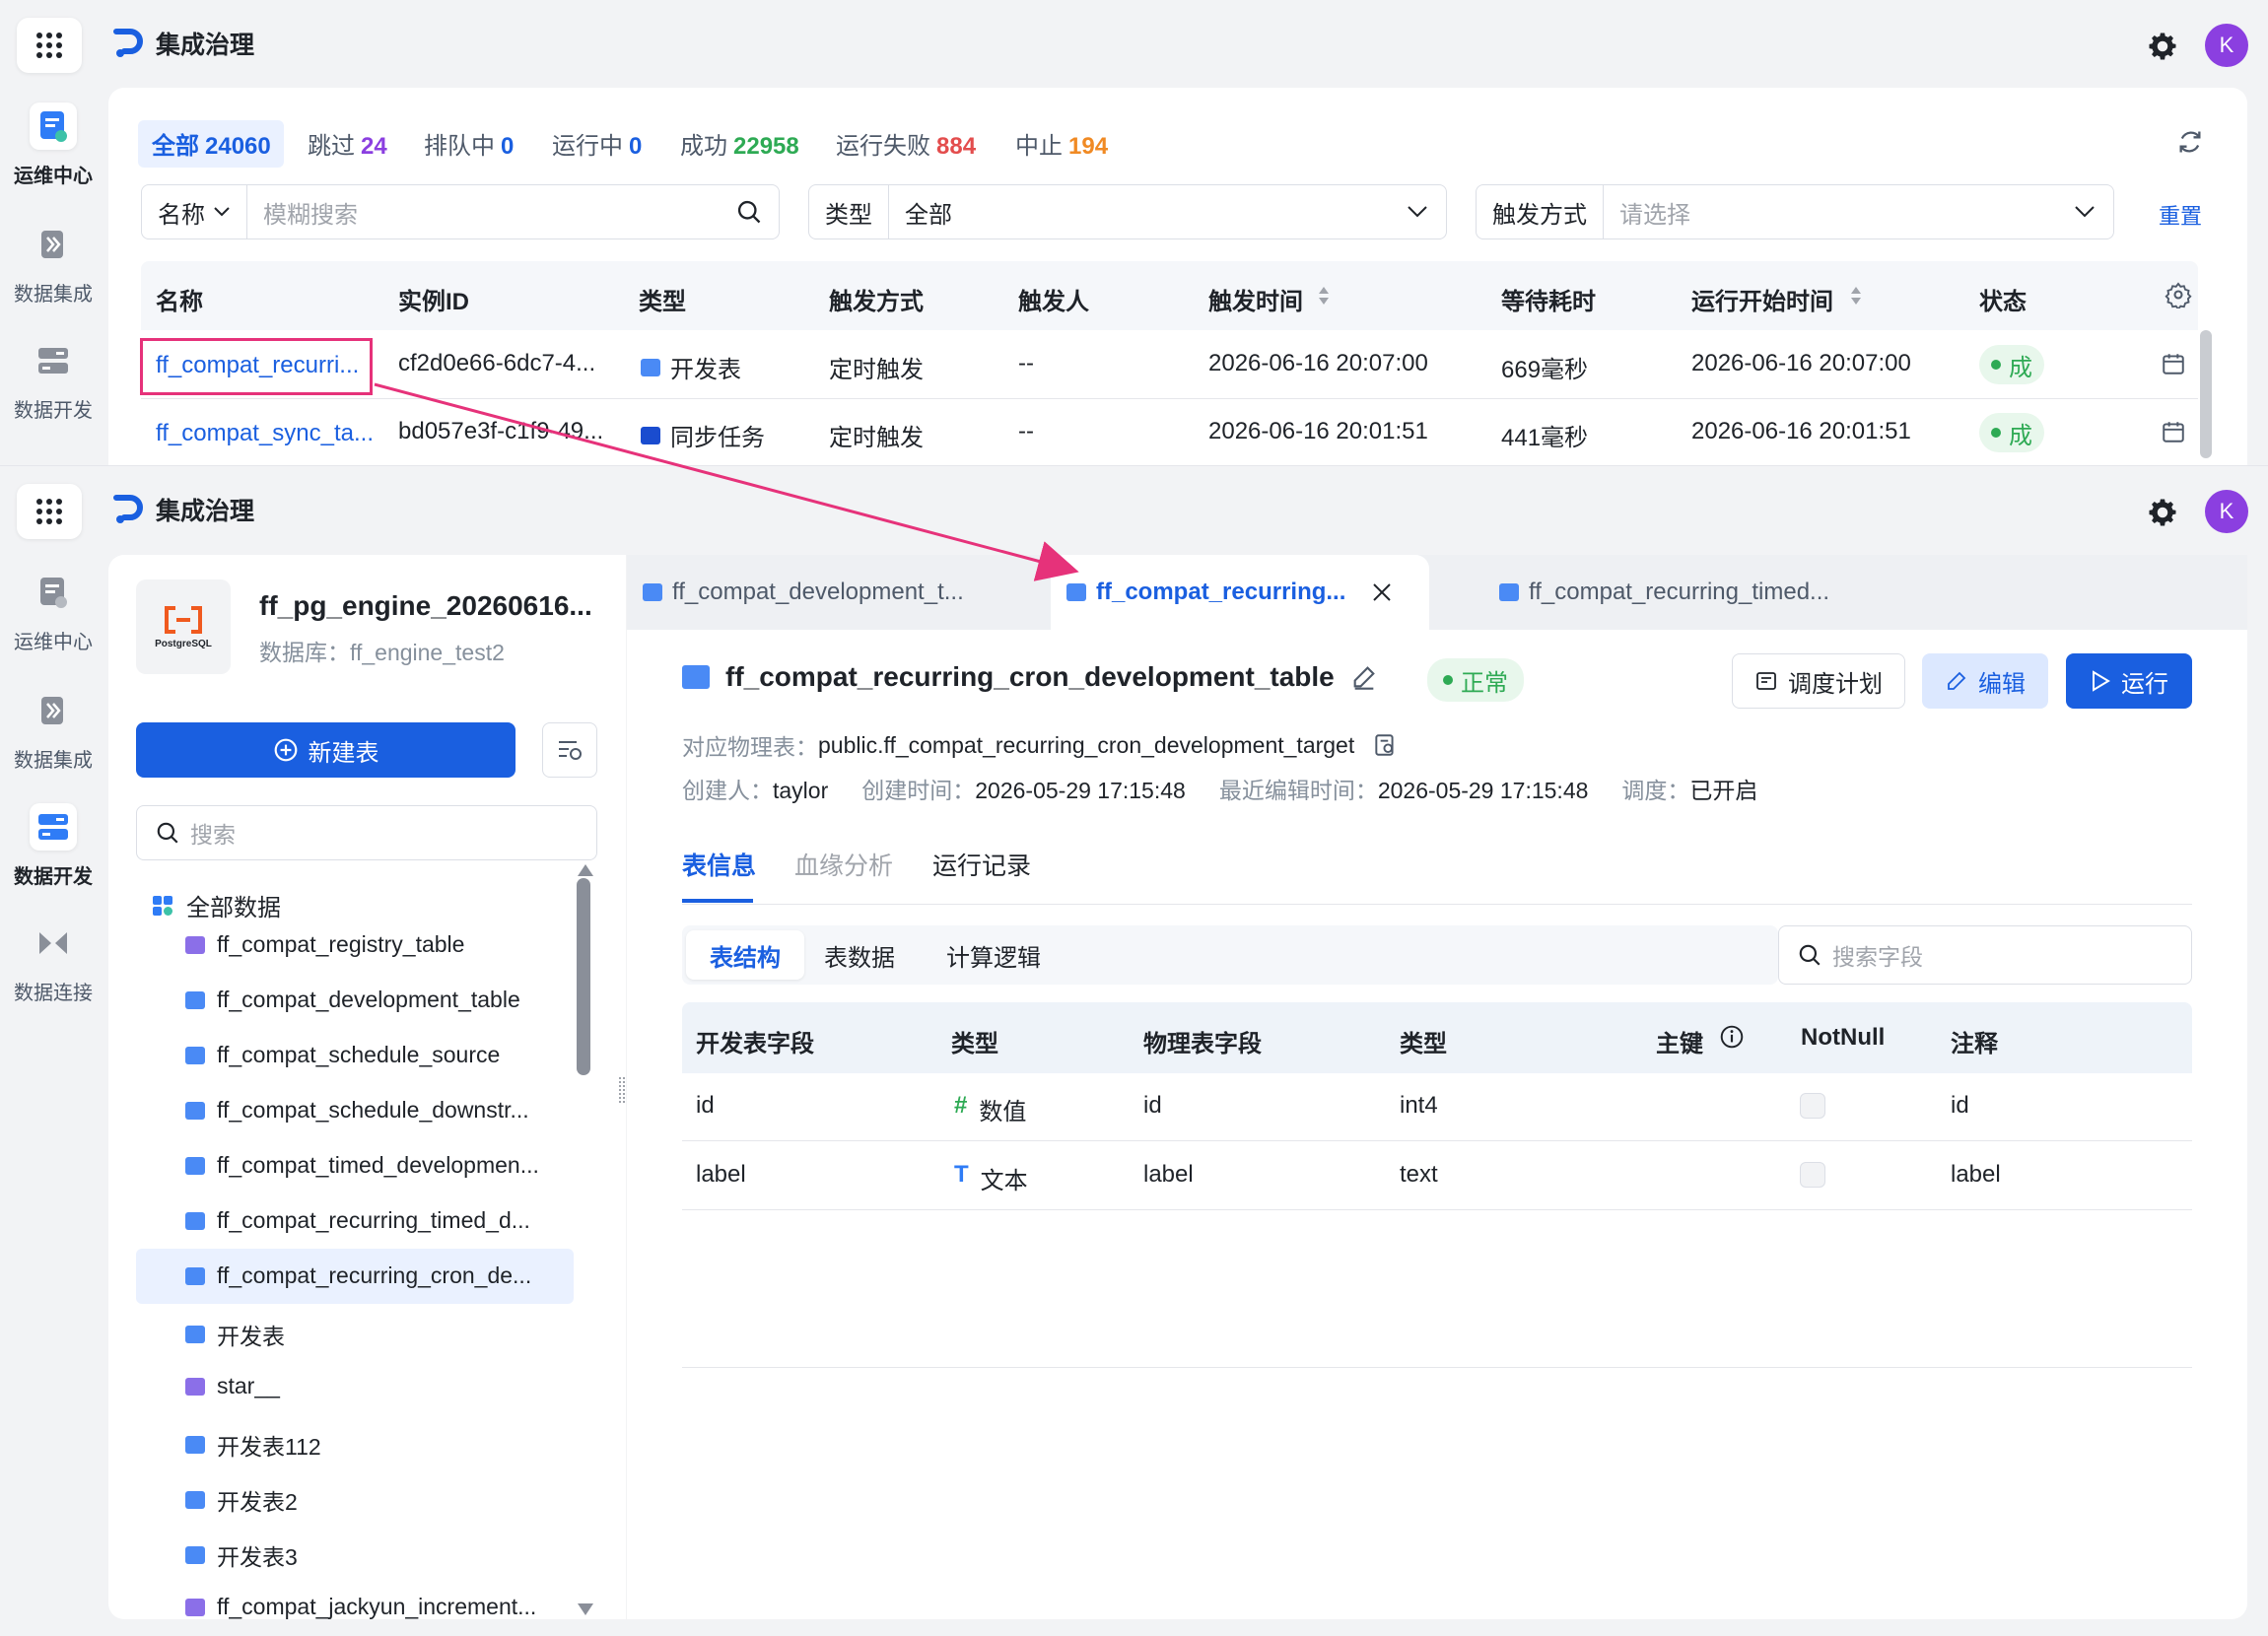  Describe the element at coordinates (2181, 215) in the screenshot. I see `reset-button: 重置` at that location.